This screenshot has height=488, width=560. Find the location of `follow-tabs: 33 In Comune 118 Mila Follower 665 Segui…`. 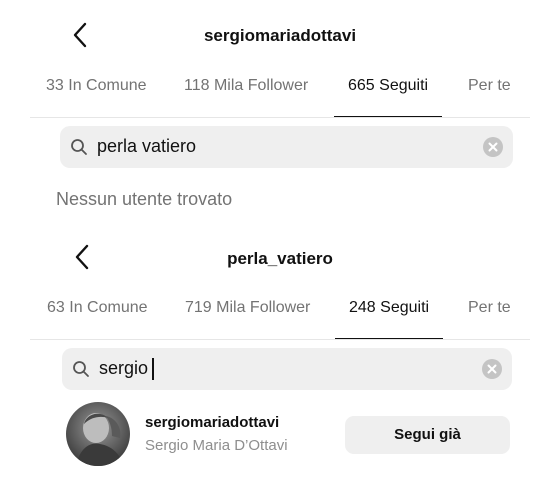

follow-tabs: 33 In Comune 118 Mila Follower 665 Segui… is located at coordinates (280, 93).